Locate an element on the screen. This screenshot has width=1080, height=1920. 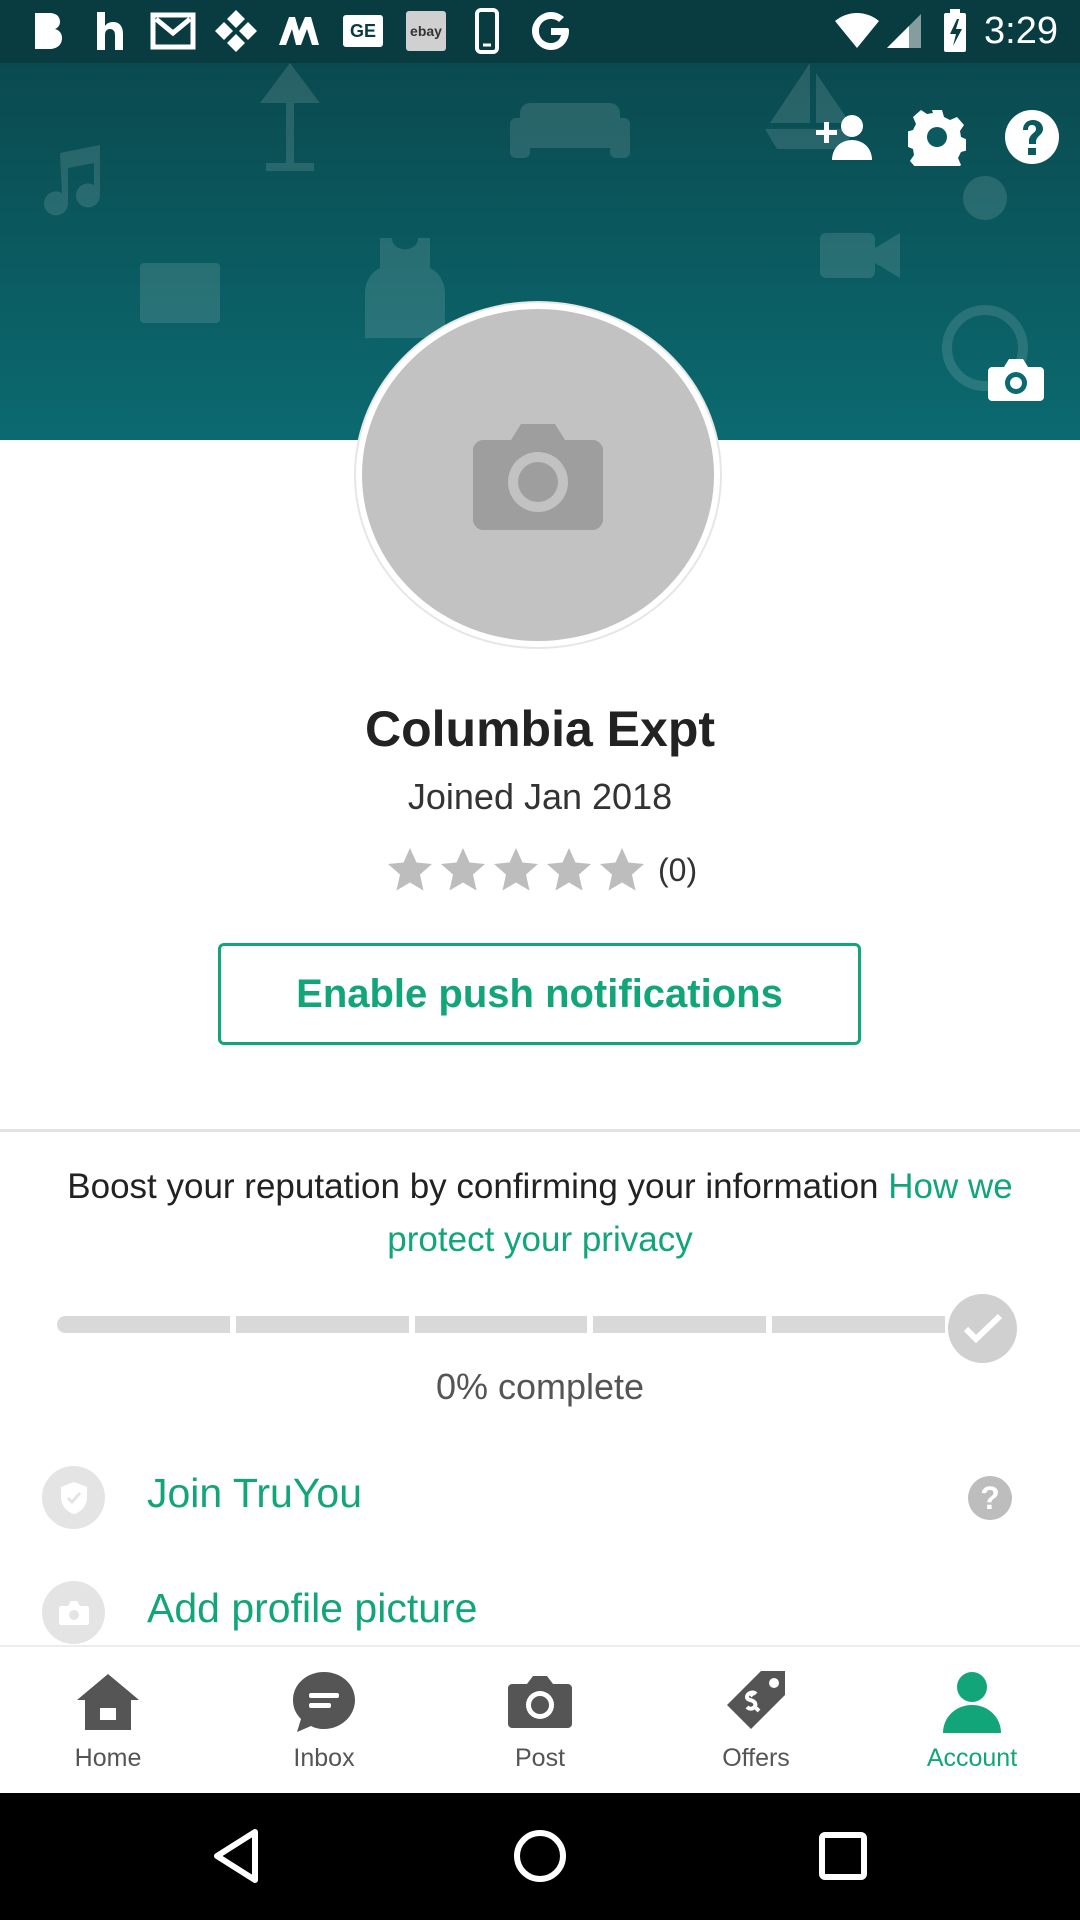
nav-label: Account is located at coordinates (972, 1758).